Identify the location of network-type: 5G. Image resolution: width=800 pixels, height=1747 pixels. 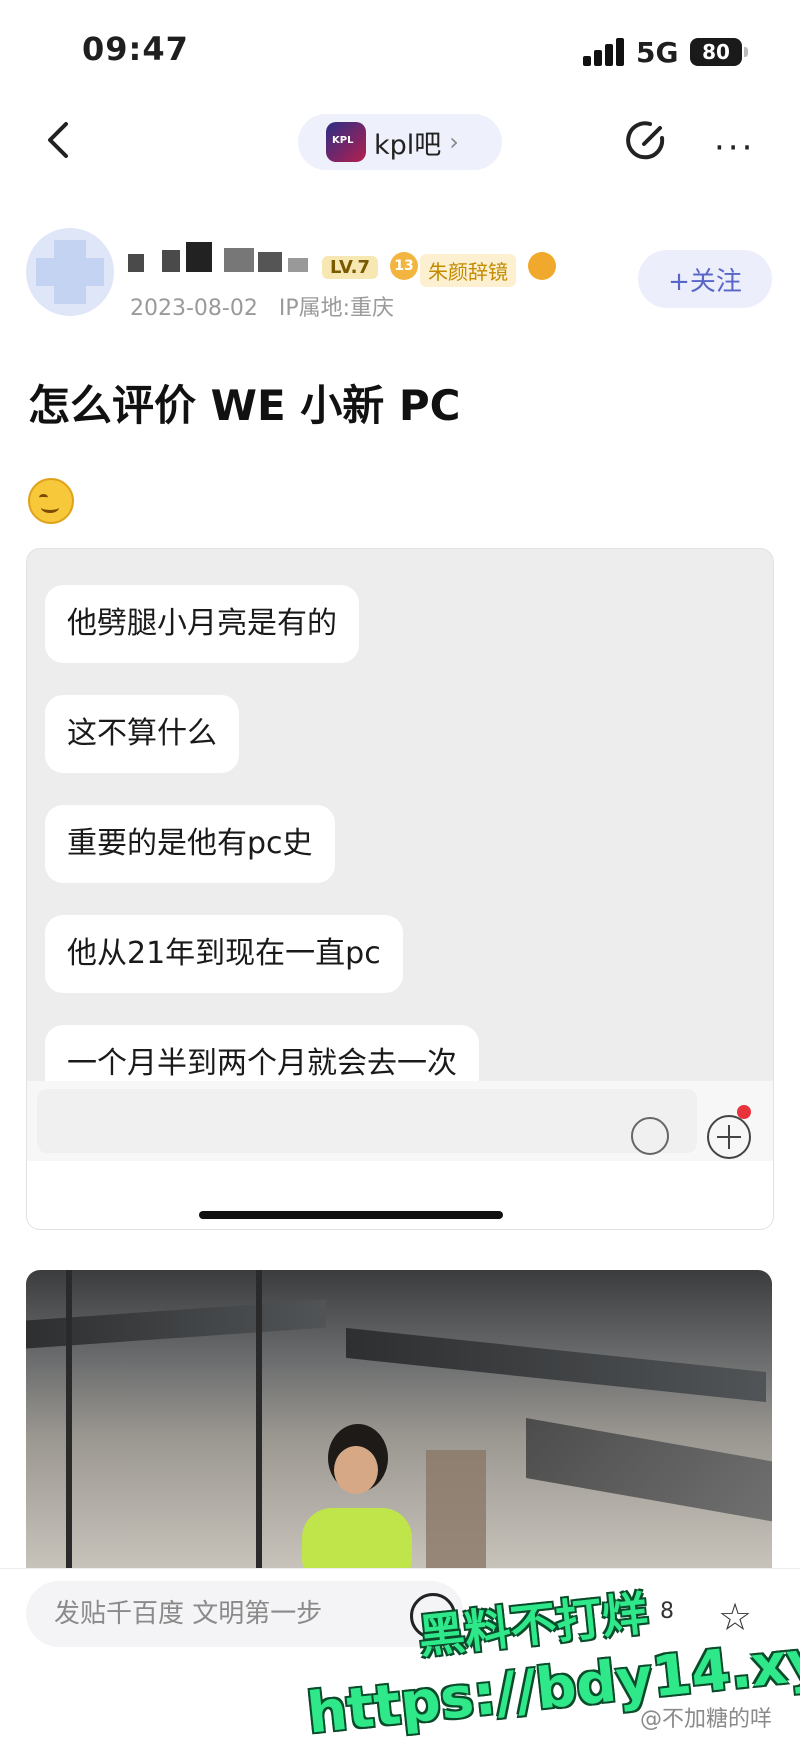
(657, 52).